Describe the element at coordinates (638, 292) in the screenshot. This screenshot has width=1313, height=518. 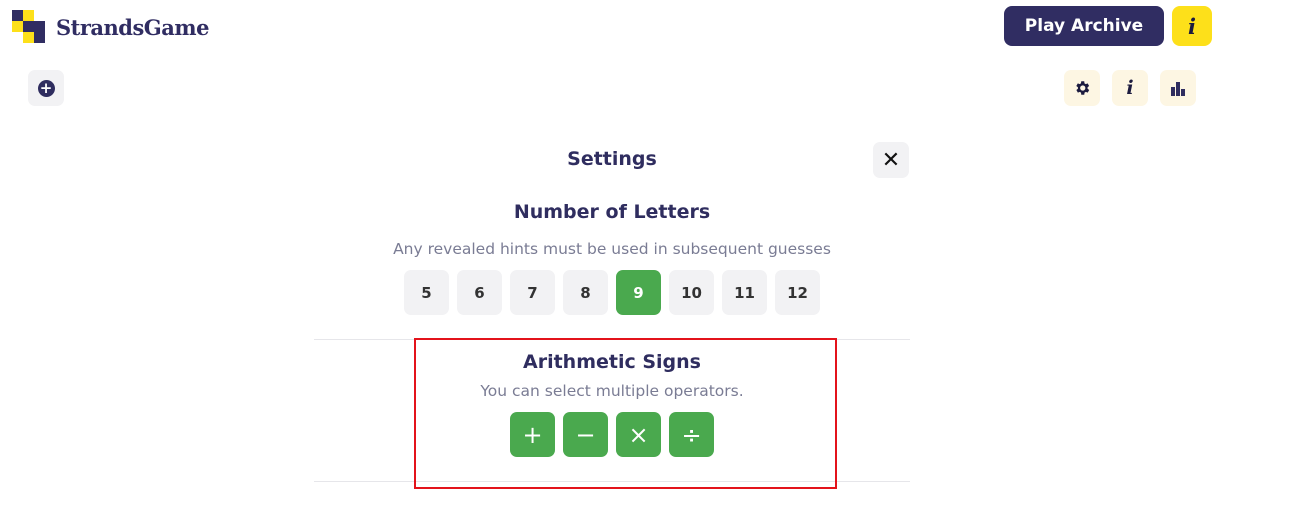
I see `letter-count-option-selected: 9` at that location.